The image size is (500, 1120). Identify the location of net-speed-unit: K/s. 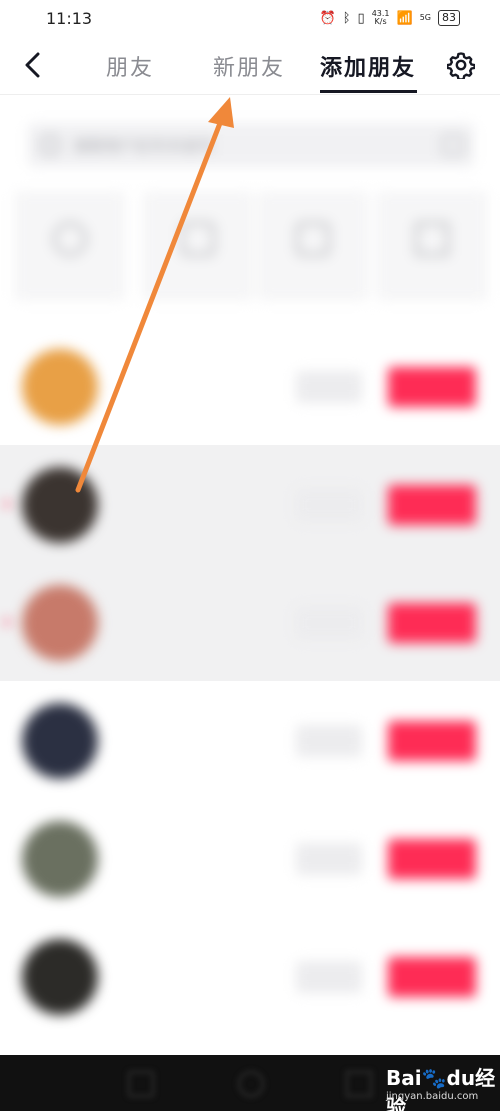
(380, 21).